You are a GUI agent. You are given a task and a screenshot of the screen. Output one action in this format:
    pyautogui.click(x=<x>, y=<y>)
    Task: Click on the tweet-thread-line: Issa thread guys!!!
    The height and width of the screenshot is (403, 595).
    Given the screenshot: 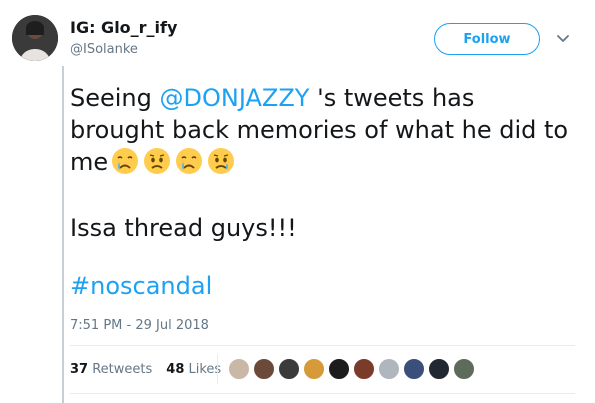 What is the action you would take?
    pyautogui.click(x=183, y=228)
    